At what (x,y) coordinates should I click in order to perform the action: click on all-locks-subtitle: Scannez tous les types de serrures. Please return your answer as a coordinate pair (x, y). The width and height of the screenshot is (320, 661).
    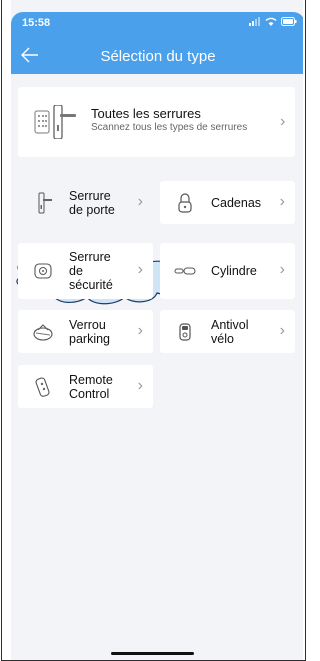
    Looking at the image, I should click on (169, 127).